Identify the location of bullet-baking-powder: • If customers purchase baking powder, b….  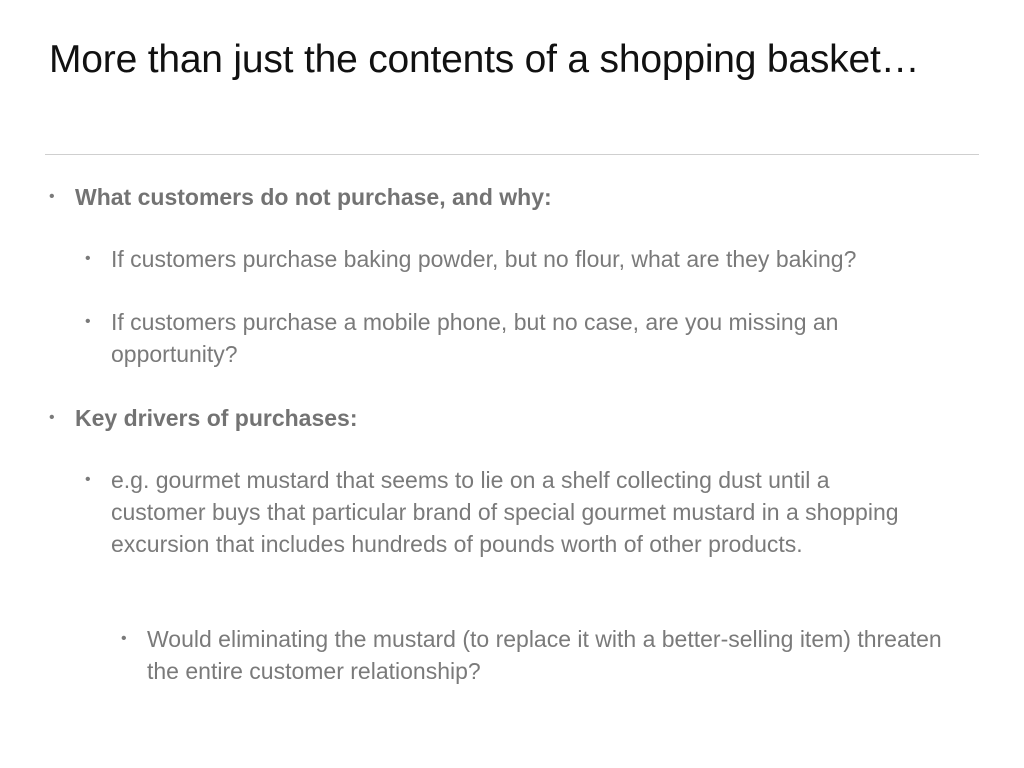
(533, 259).